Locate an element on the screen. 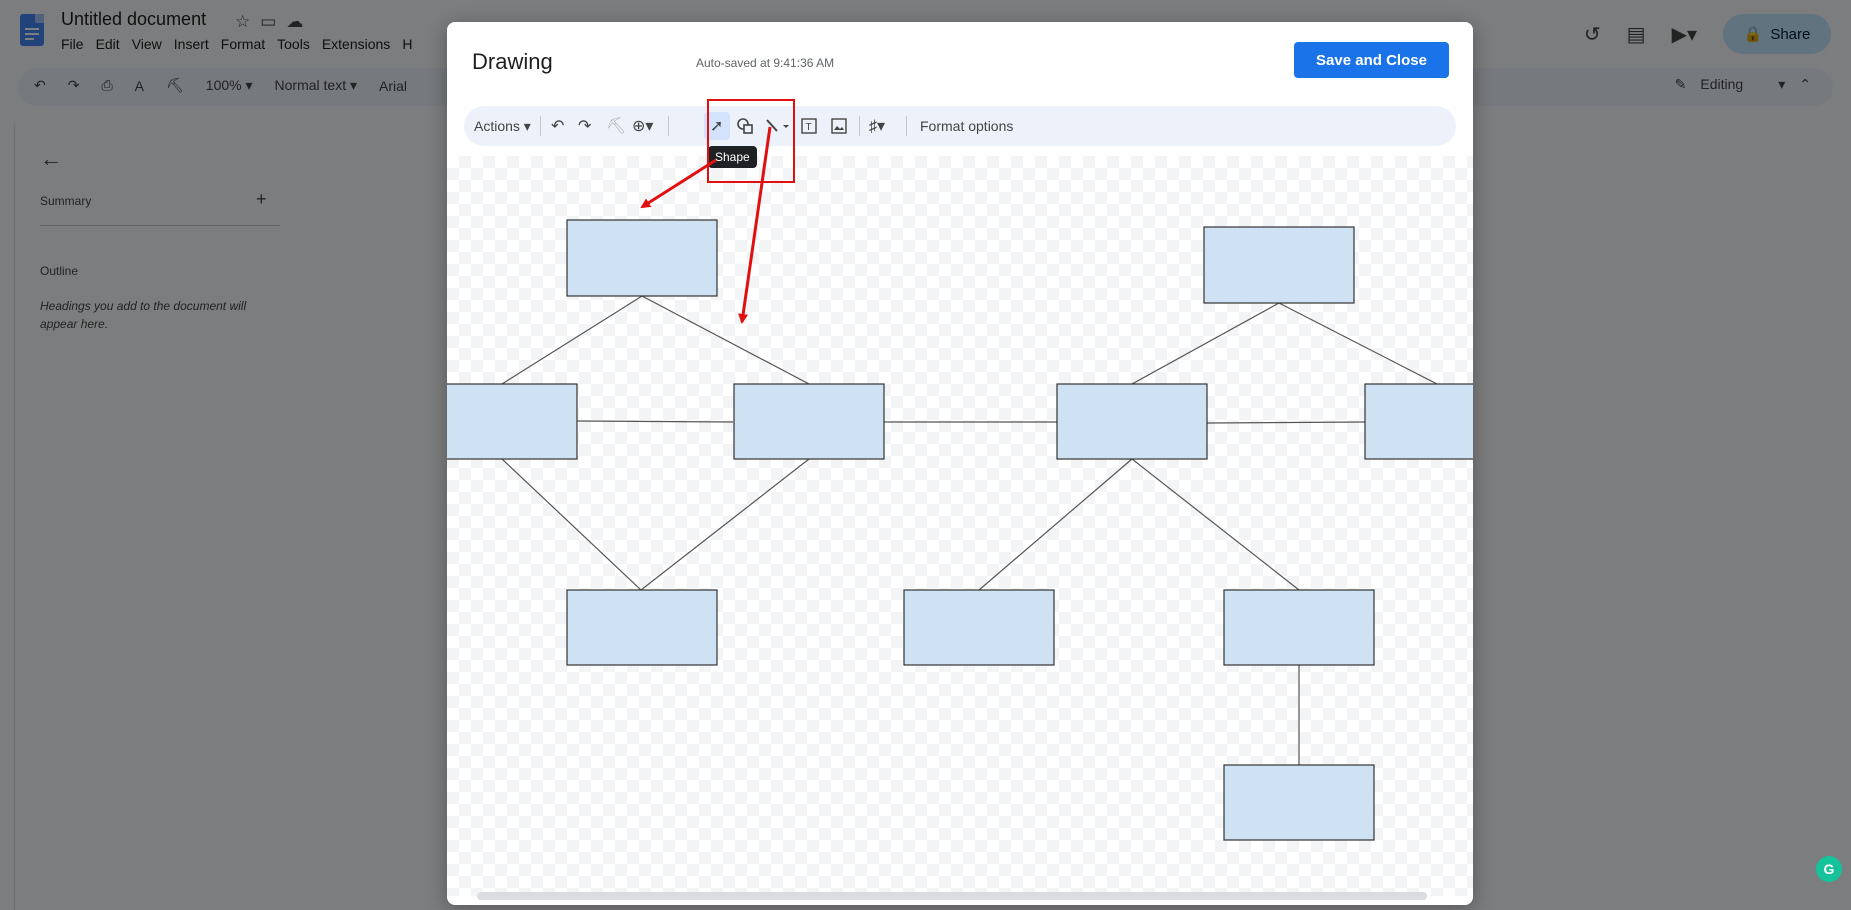 The height and width of the screenshot is (910, 1851). annotation-arrows is located at coordinates (706, 225).